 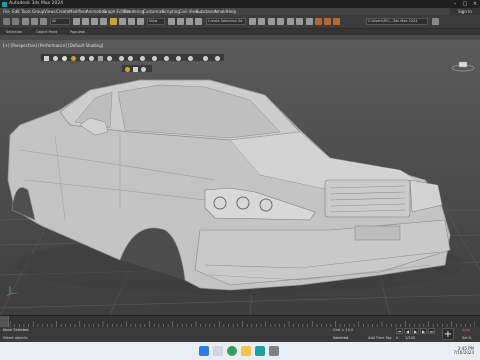 What do you see at coordinates (327, 21) in the screenshot?
I see `rendered-frame-window-icon` at bounding box center [327, 21].